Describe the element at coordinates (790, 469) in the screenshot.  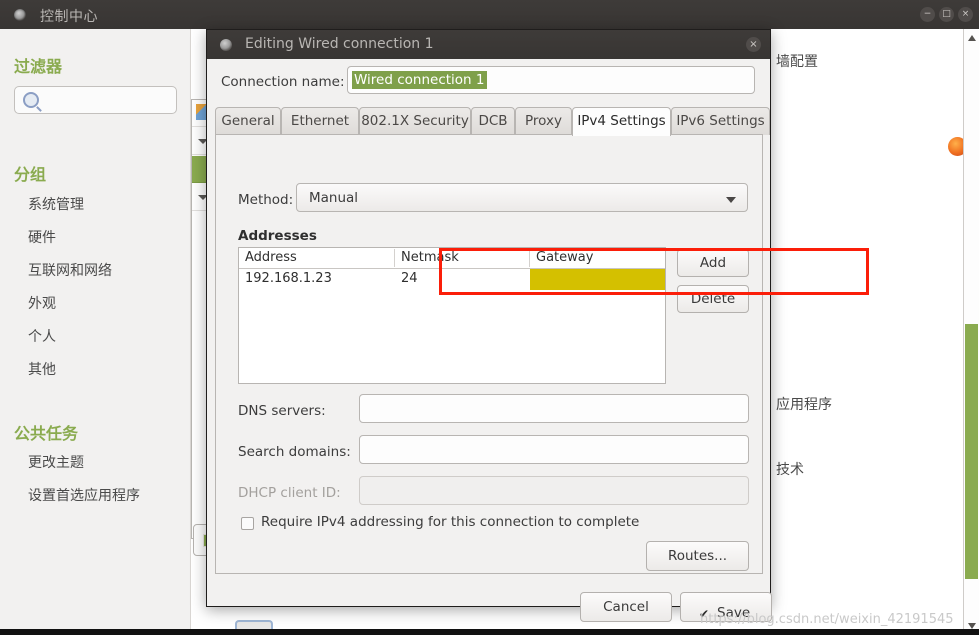
I see `main-text-technology: 技术` at that location.